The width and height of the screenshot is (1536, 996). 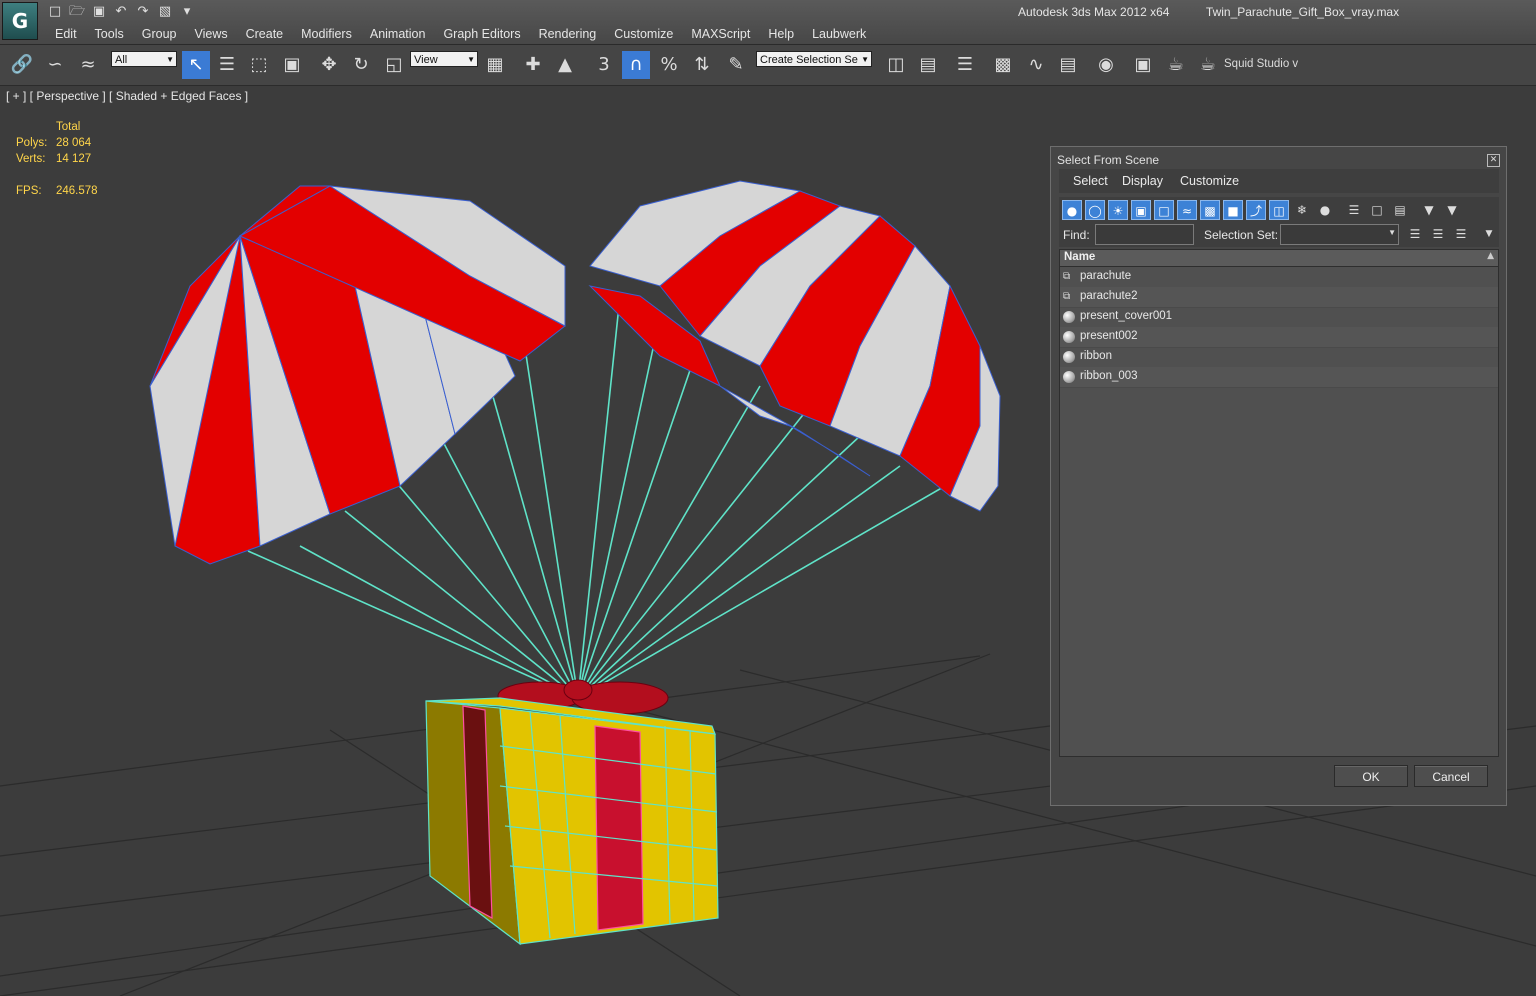 What do you see at coordinates (1210, 210) in the screenshot?
I see `groups-filter-icon: ▩` at bounding box center [1210, 210].